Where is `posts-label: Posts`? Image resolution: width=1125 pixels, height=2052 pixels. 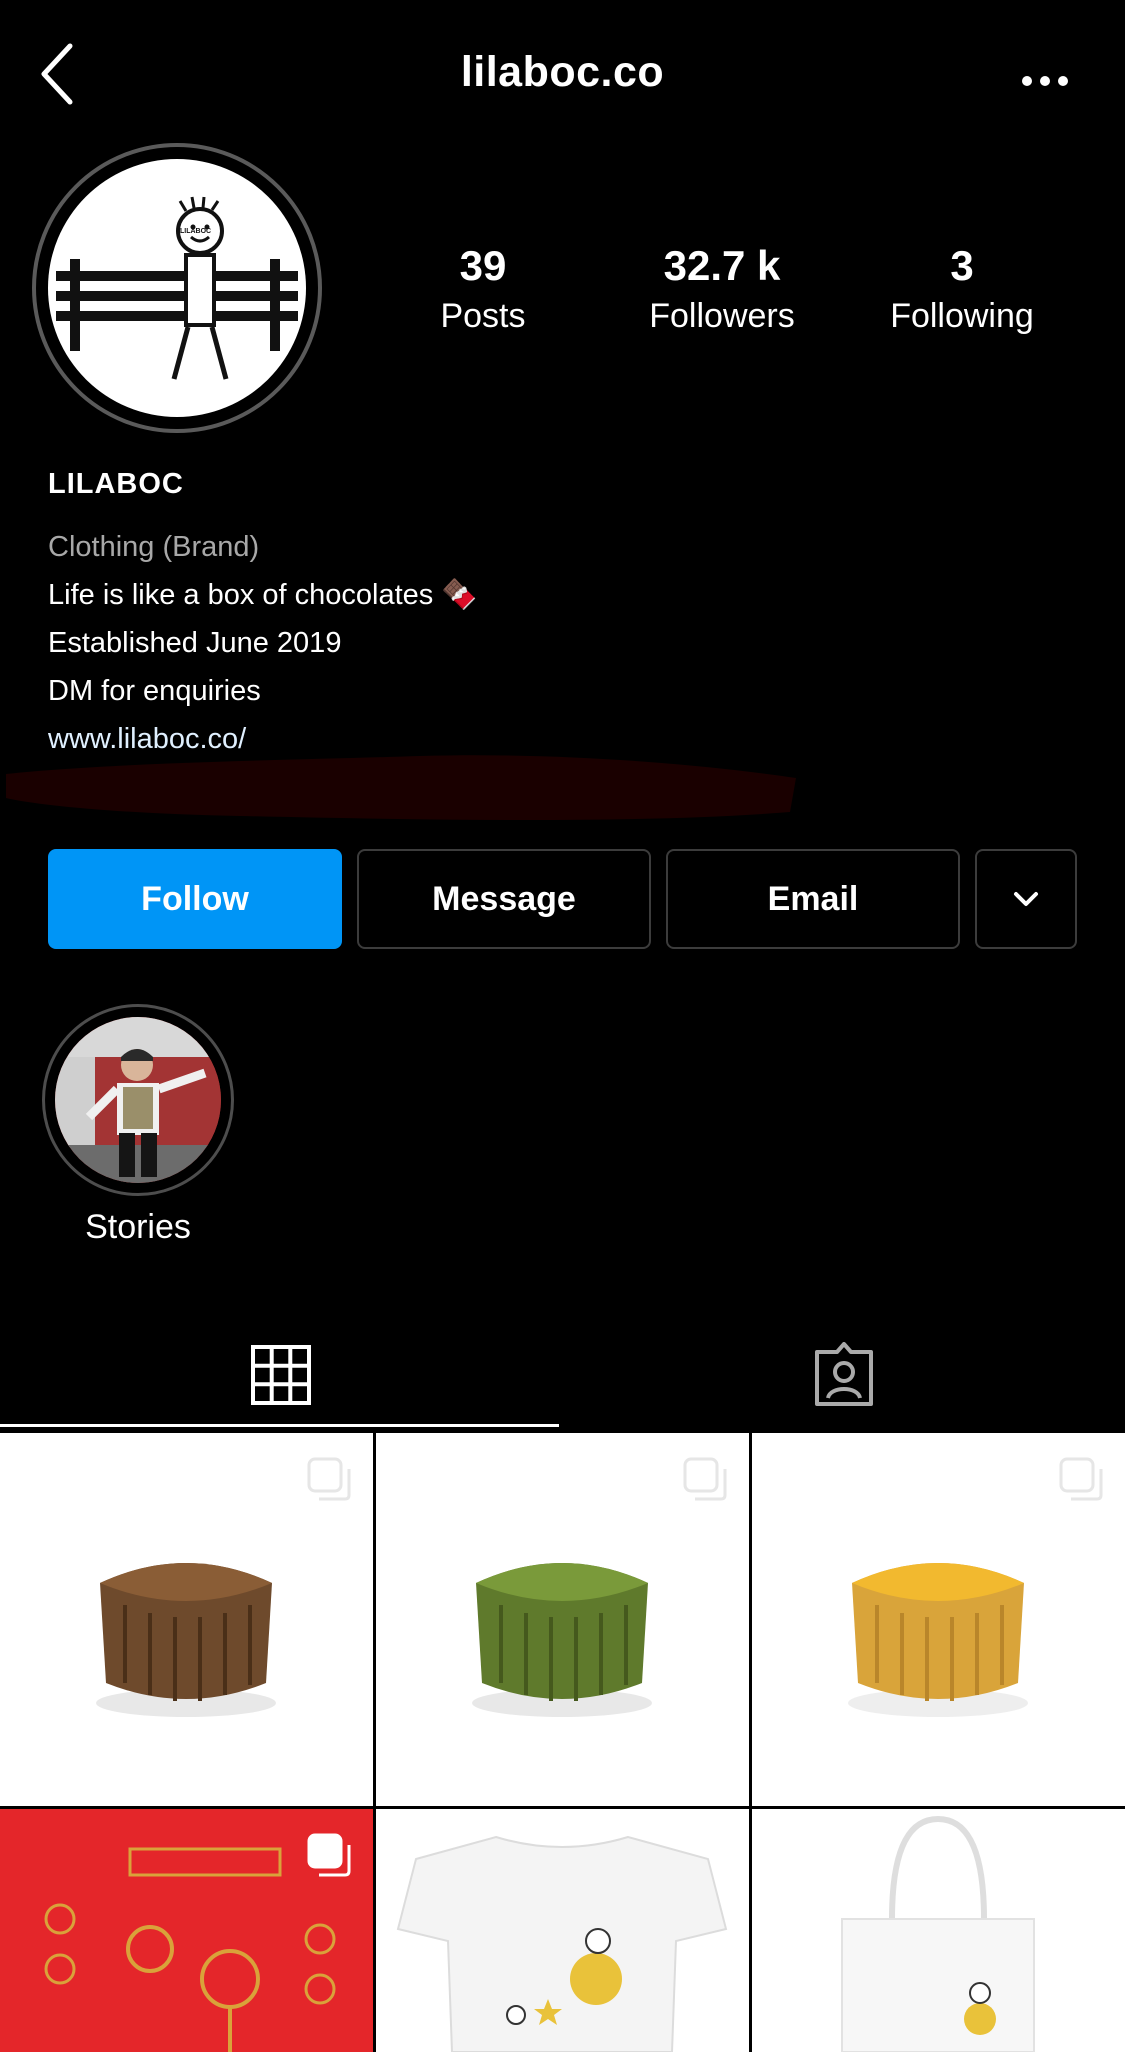 posts-label: Posts is located at coordinates (483, 316).